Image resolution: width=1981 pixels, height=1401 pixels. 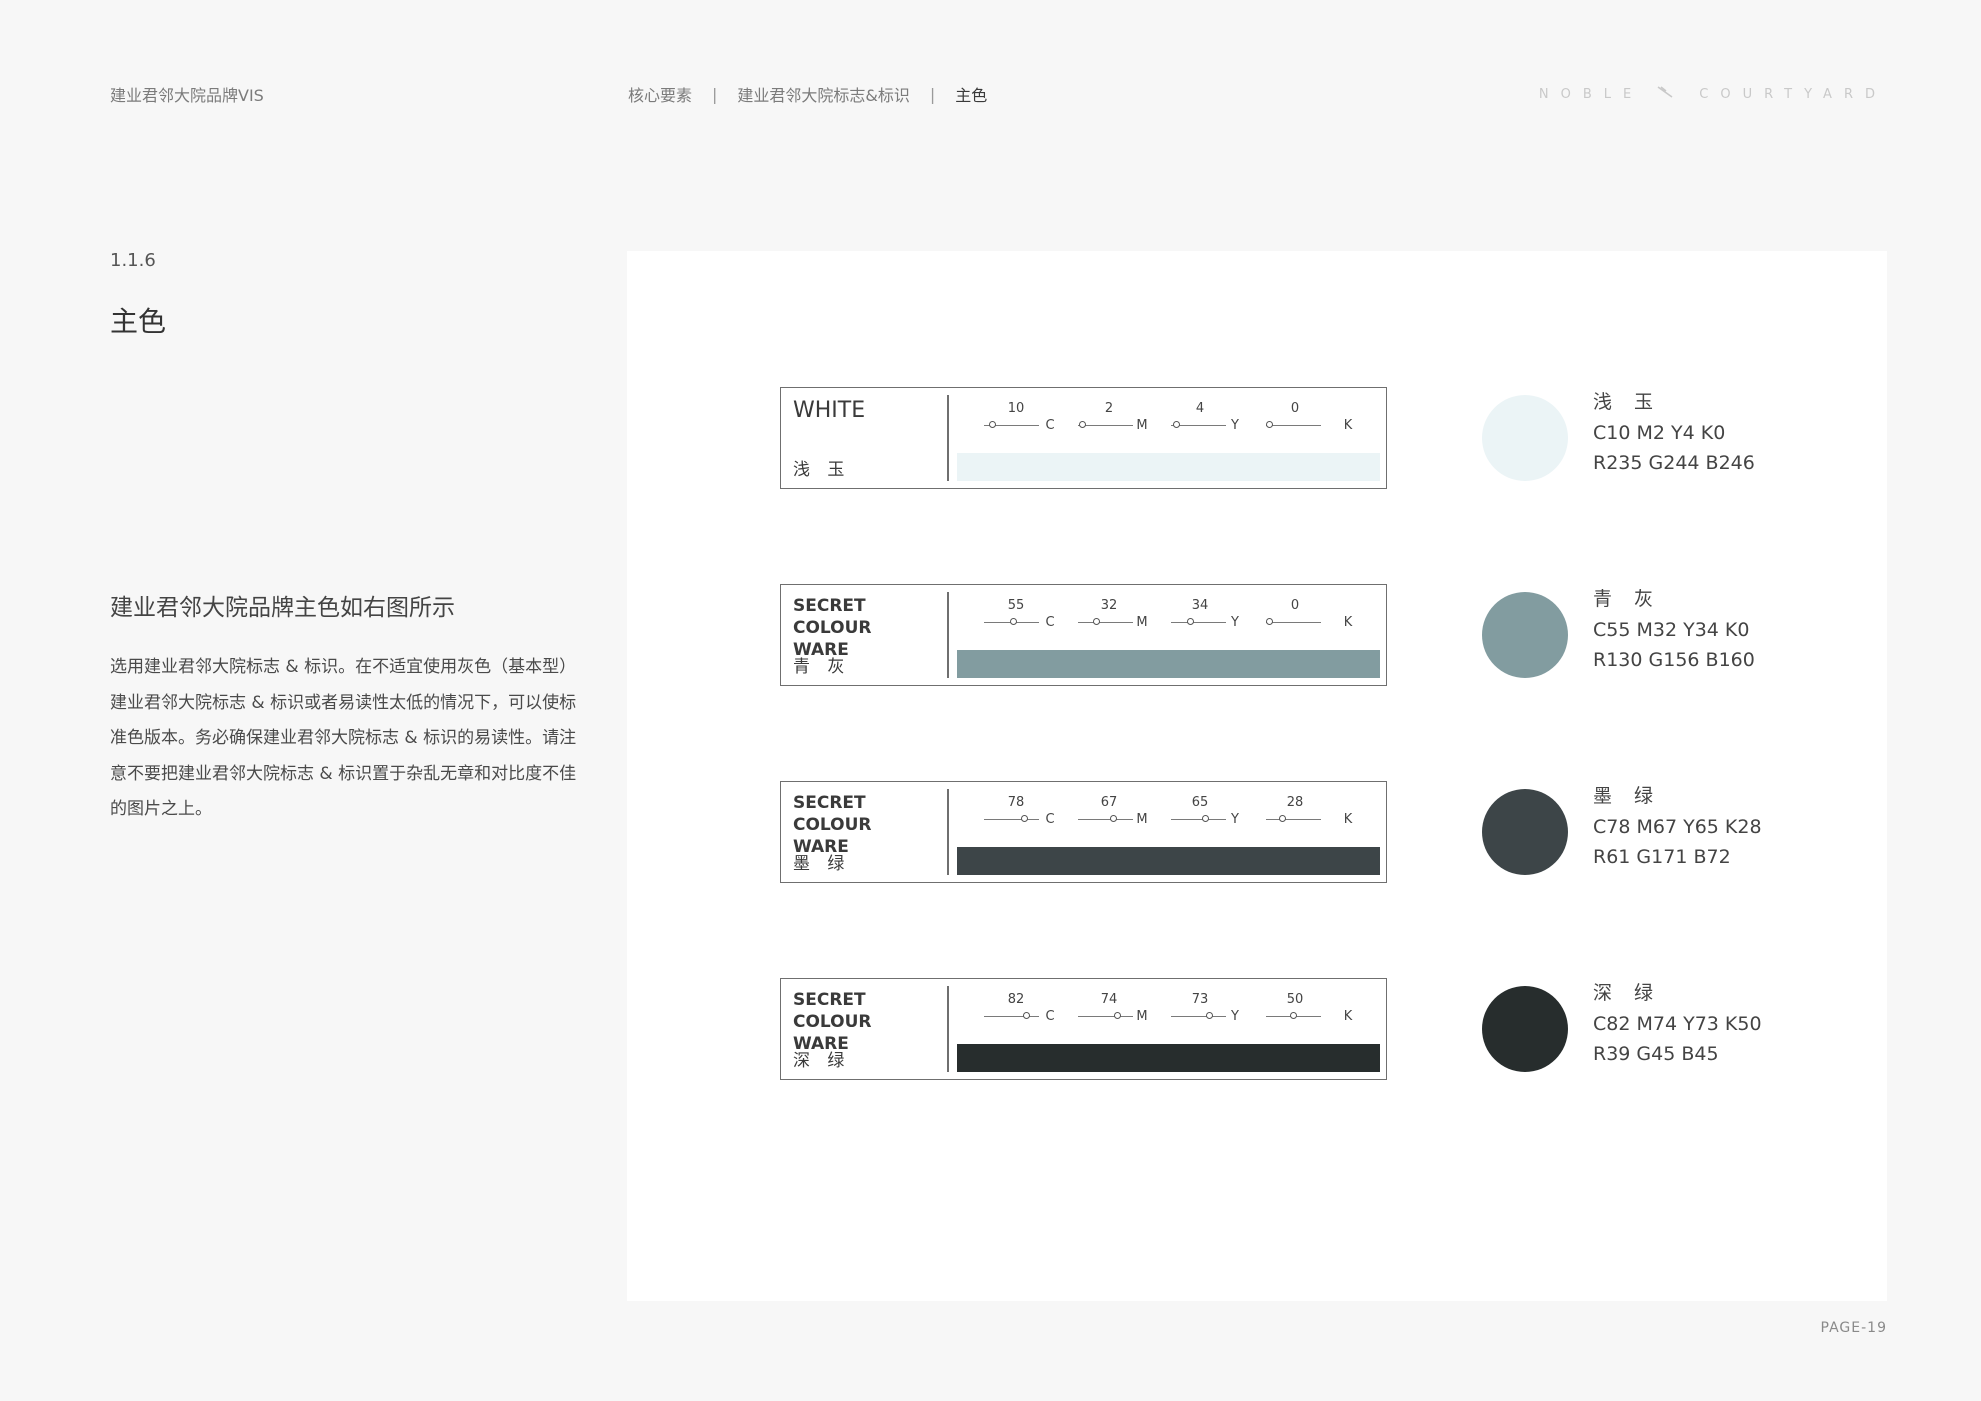 What do you see at coordinates (1677, 1023) in the screenshot?
I see `color-info-cmyk: C82 M74 Y73 K50` at bounding box center [1677, 1023].